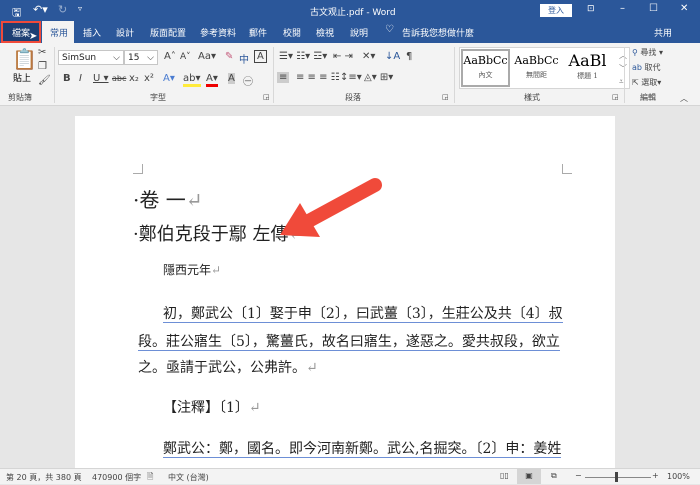  Describe the element at coordinates (445, 97) in the screenshot. I see `paragraph-dialog-launcher: ◲` at that location.